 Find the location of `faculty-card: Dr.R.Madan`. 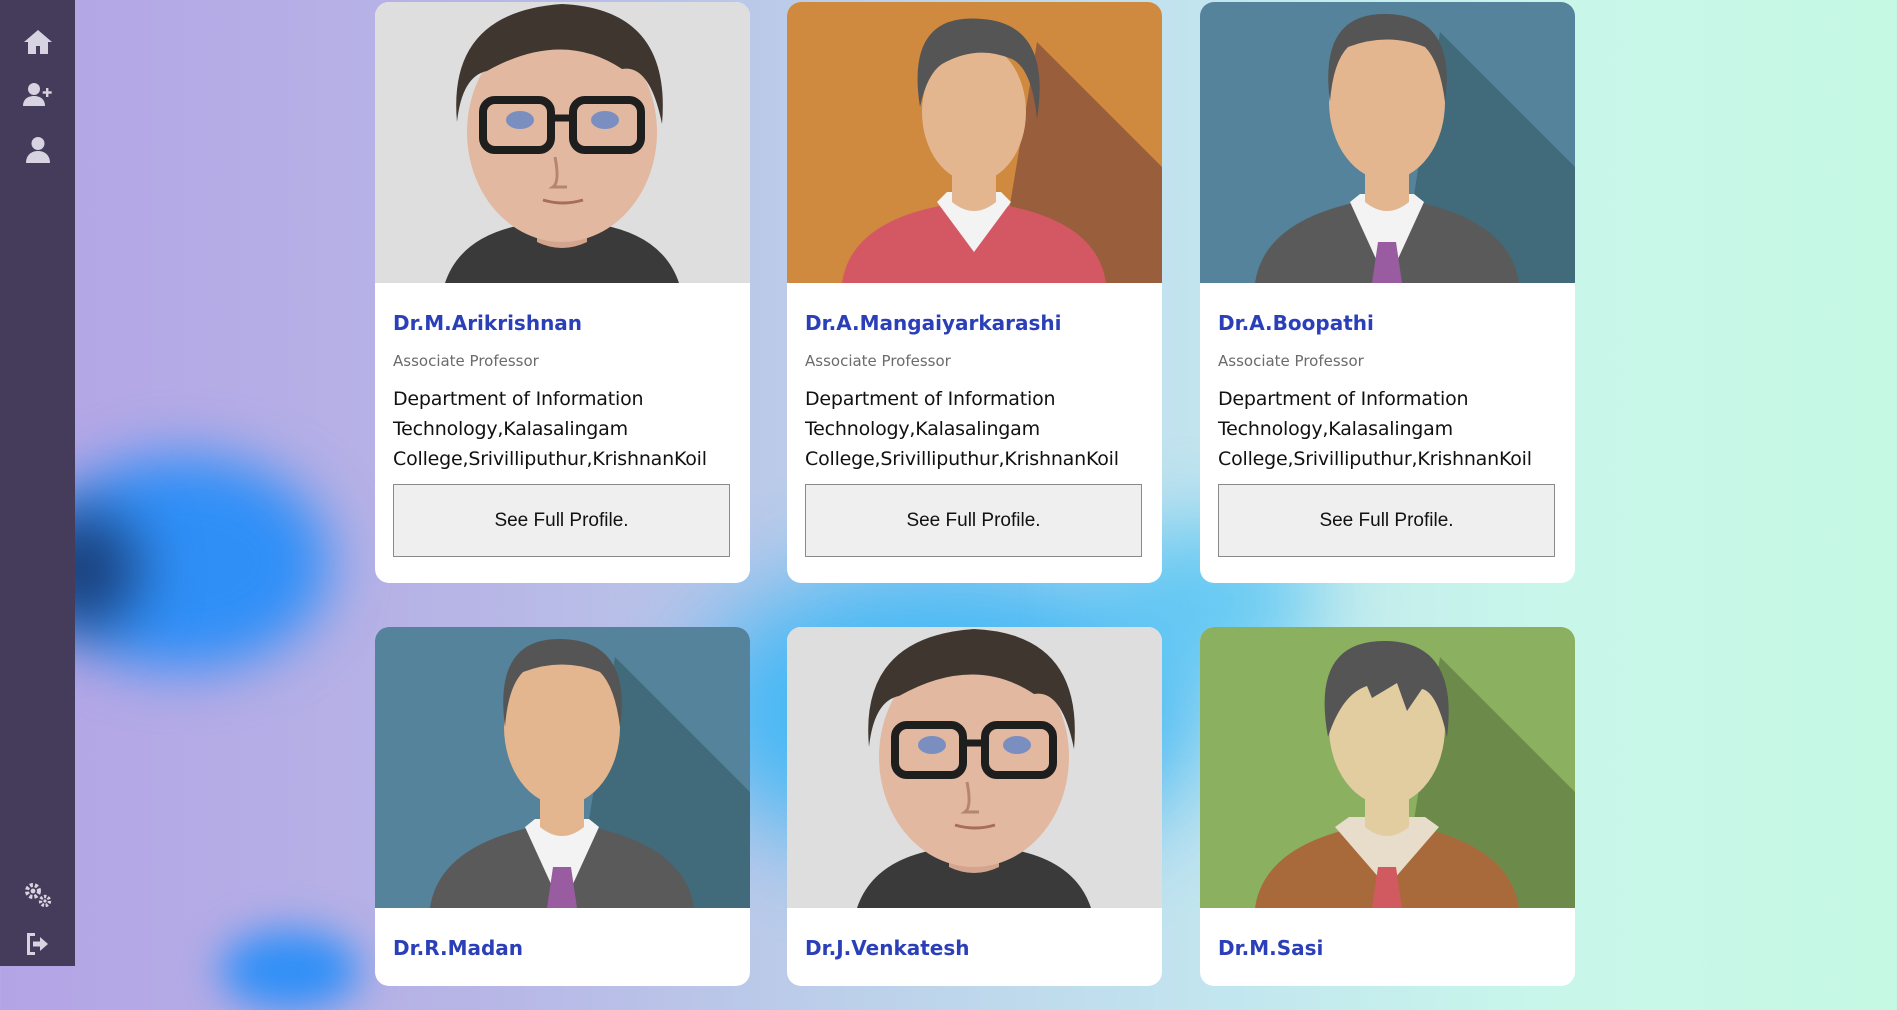

faculty-card: Dr.R.Madan is located at coordinates (562, 806).